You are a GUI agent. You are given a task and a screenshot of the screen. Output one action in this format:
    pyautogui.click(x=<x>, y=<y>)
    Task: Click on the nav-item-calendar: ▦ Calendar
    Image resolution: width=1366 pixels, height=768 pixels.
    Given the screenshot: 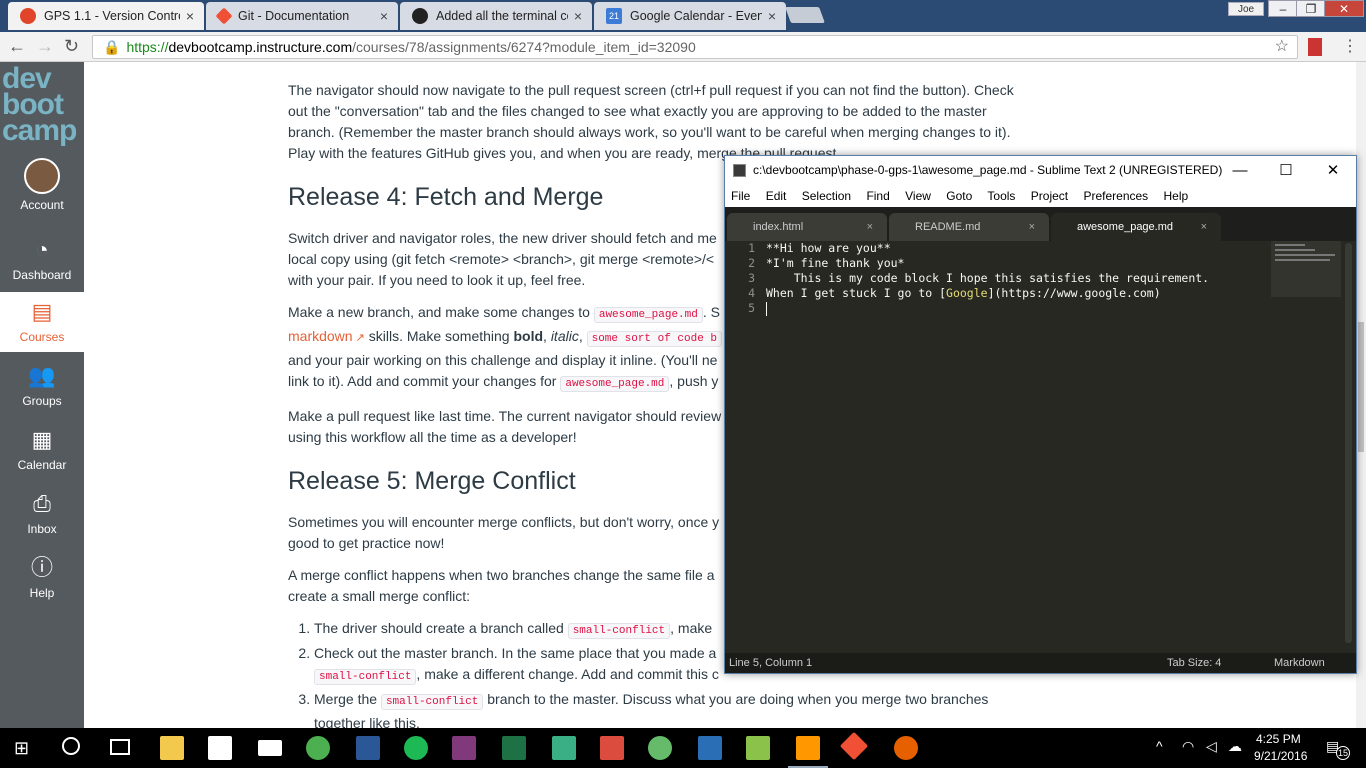 What is the action you would take?
    pyautogui.click(x=42, y=452)
    